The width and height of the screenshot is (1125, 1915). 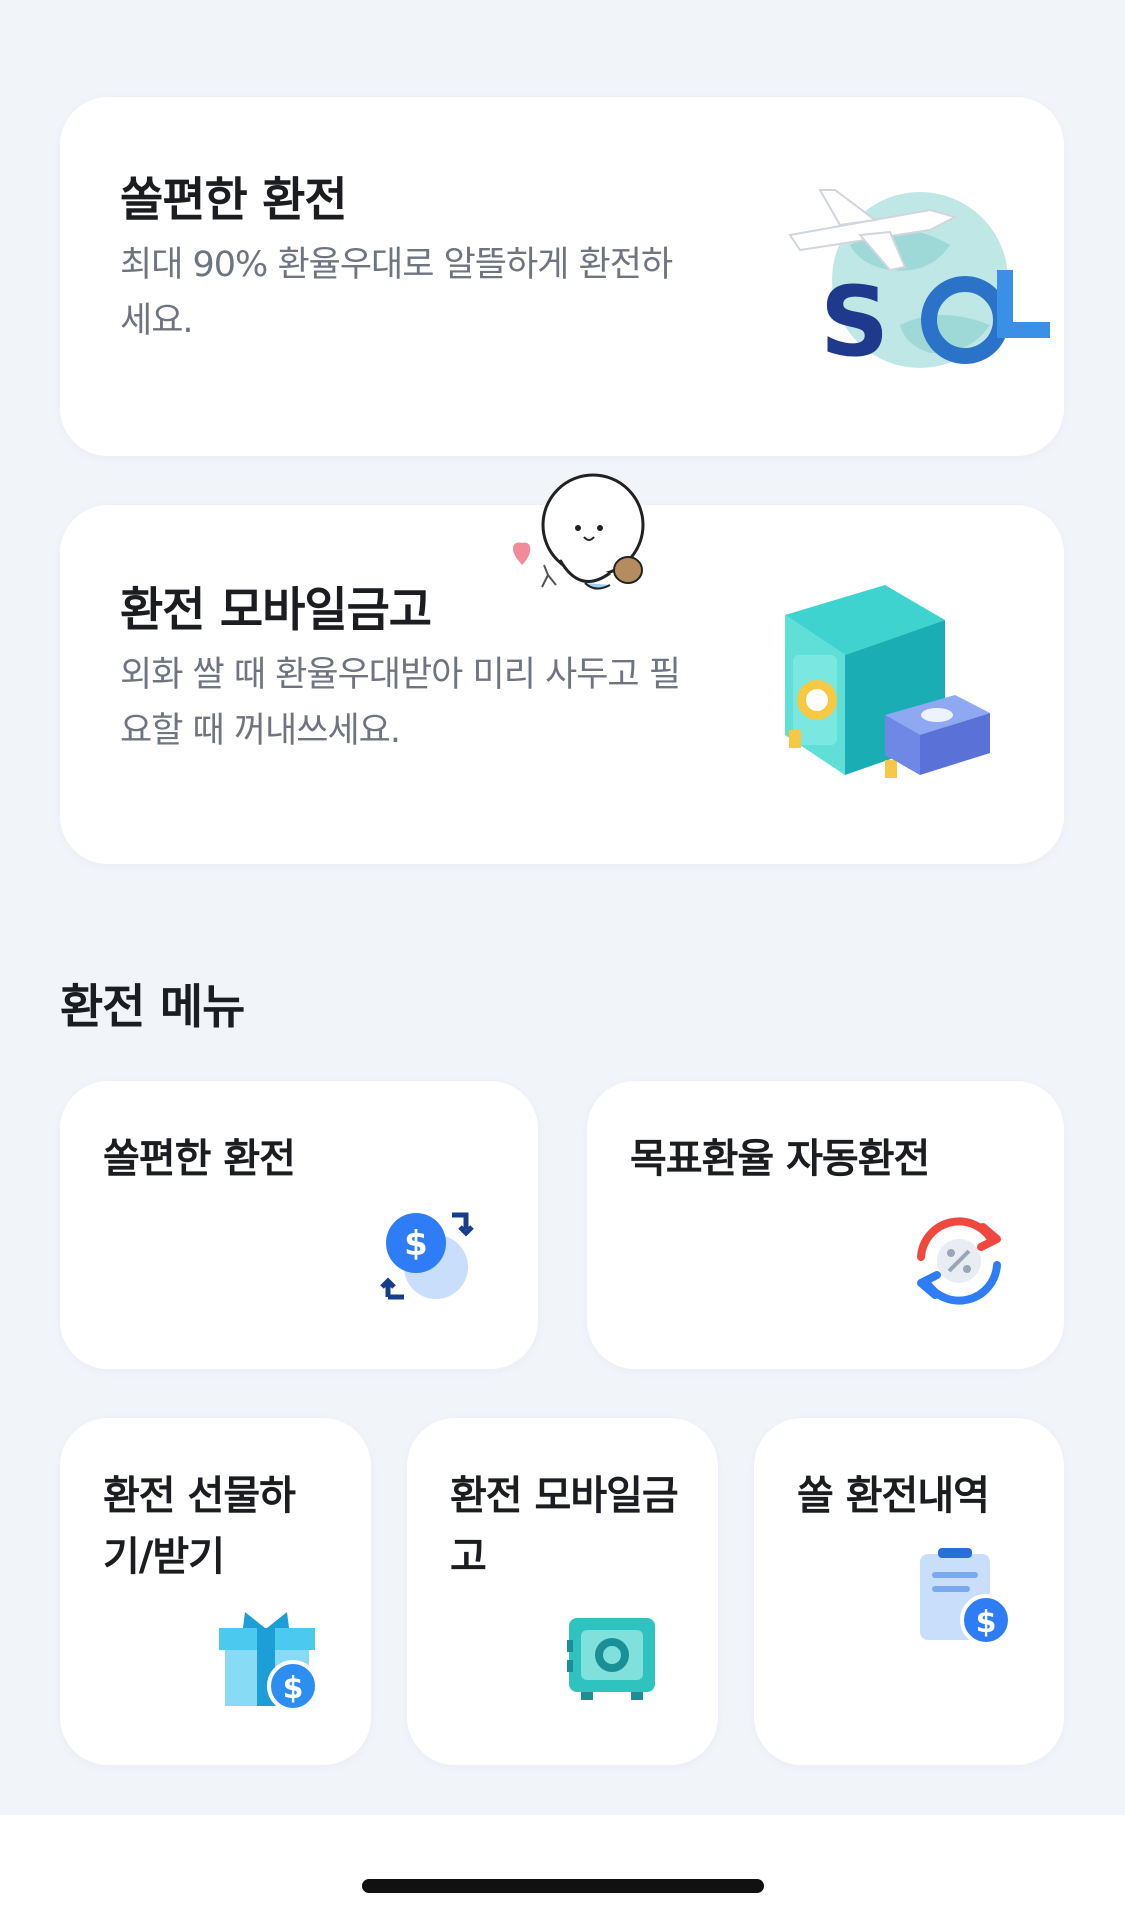 I want to click on sol-globe-airplane-icon: S, so click(x=919, y=282).